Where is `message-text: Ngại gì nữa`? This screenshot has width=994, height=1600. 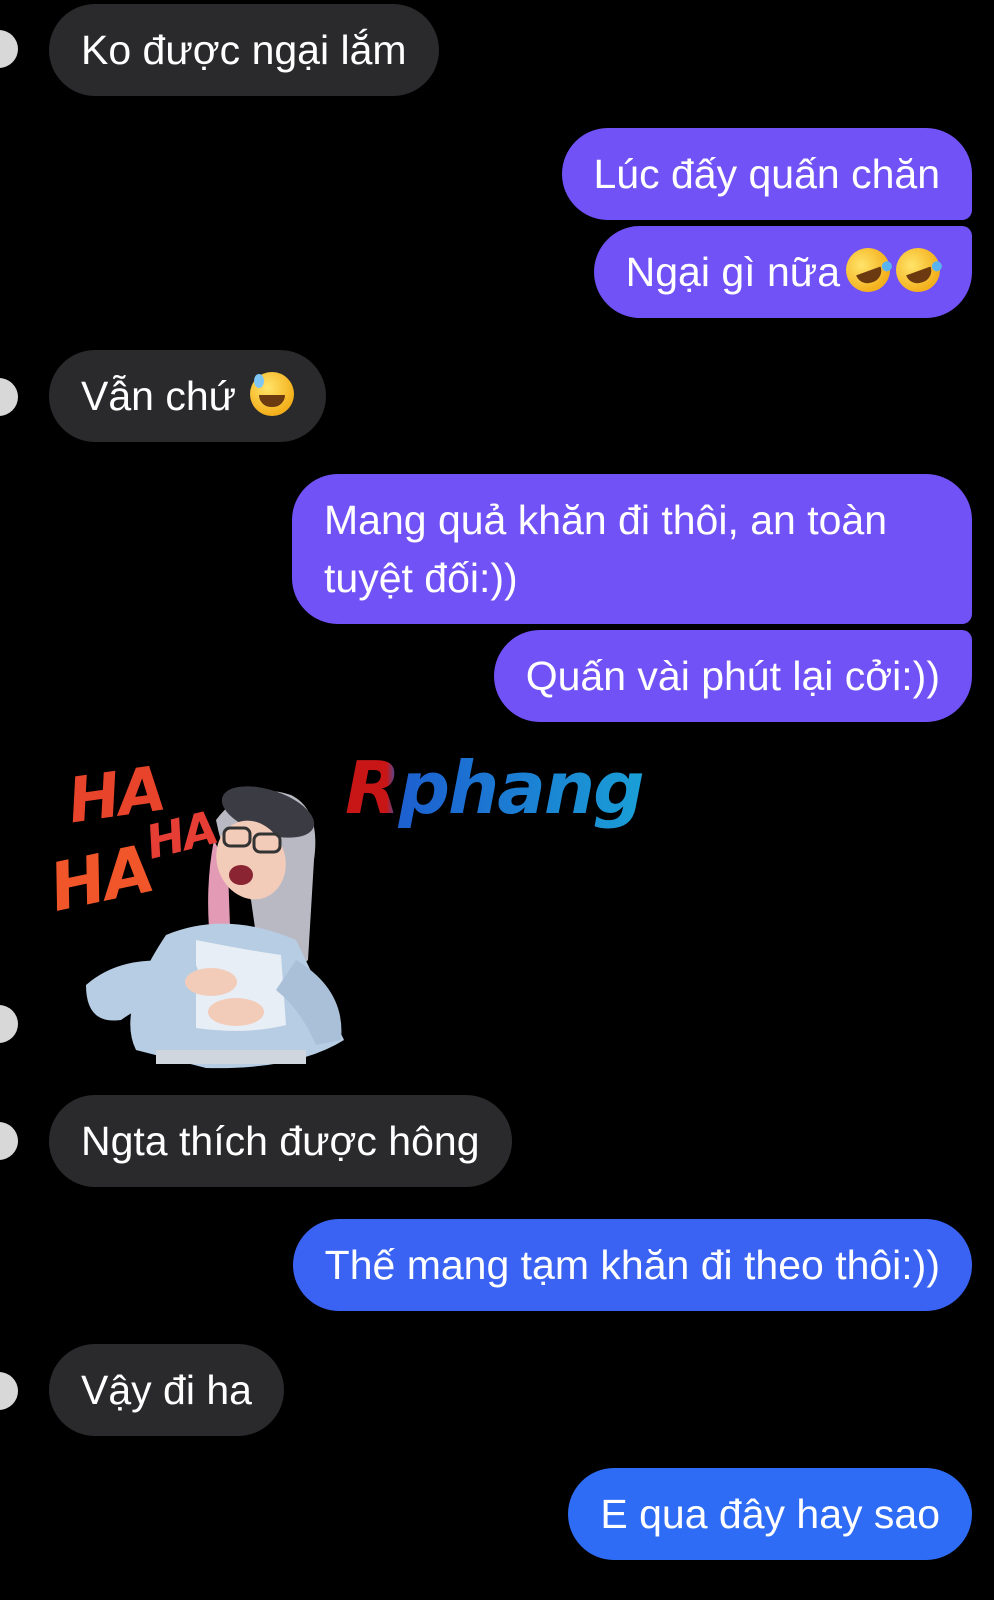
message-text: Ngại gì nữa is located at coordinates (732, 272).